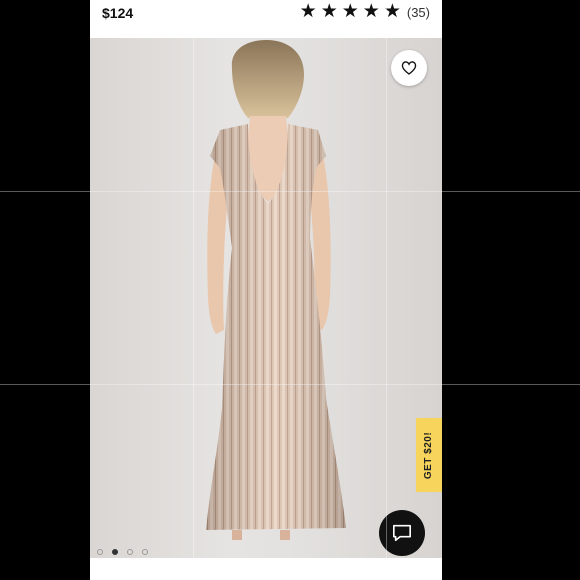  What do you see at coordinates (118, 13) in the screenshot?
I see `product-price: $124` at bounding box center [118, 13].